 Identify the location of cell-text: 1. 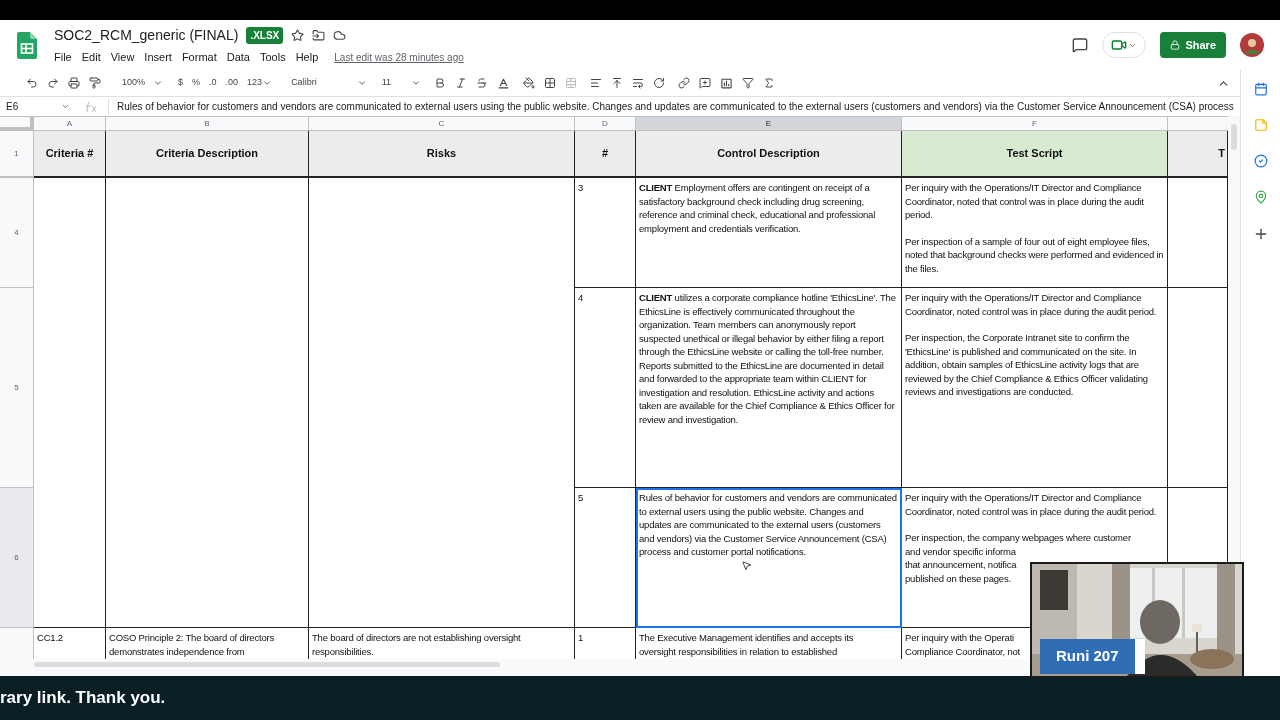
(581, 638).